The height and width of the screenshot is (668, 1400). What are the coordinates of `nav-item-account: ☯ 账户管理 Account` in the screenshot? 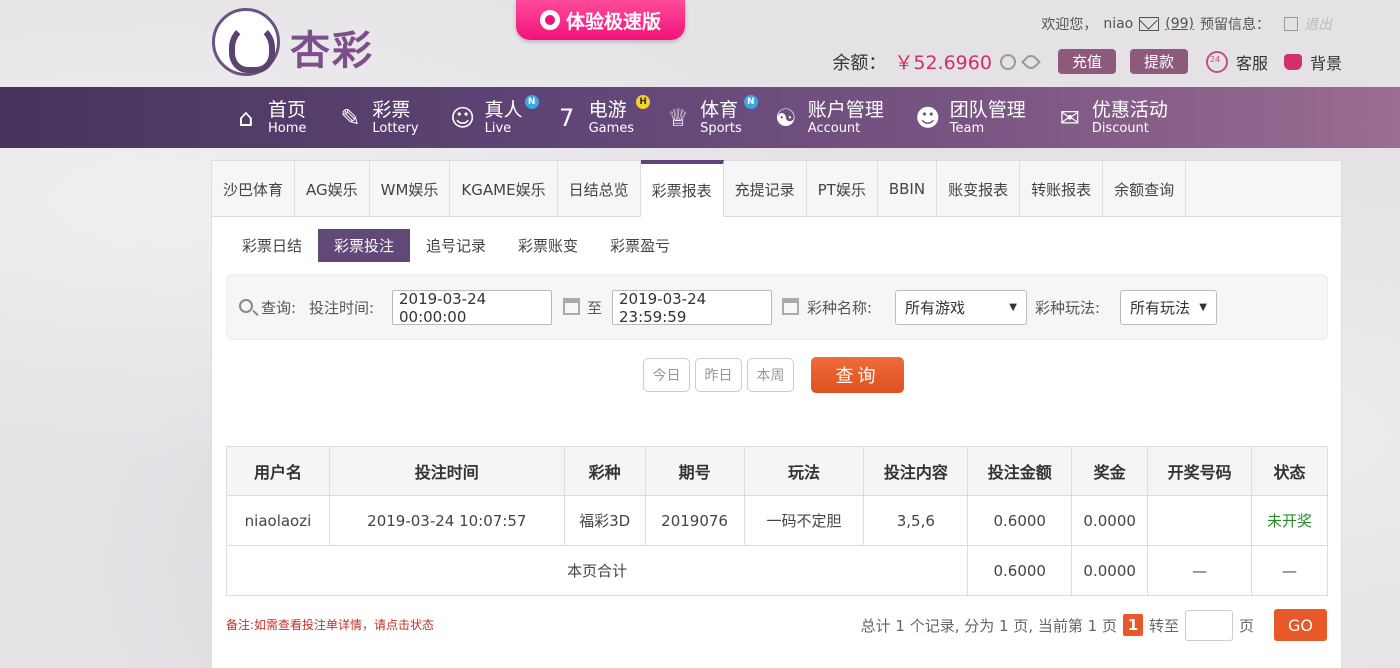 It's located at (828, 117).